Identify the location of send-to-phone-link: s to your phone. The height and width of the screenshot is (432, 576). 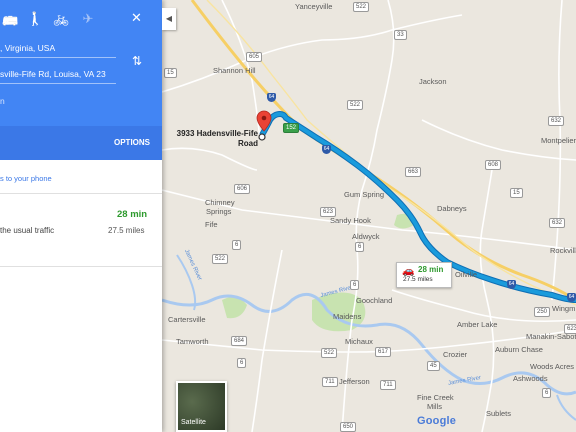
(26, 178).